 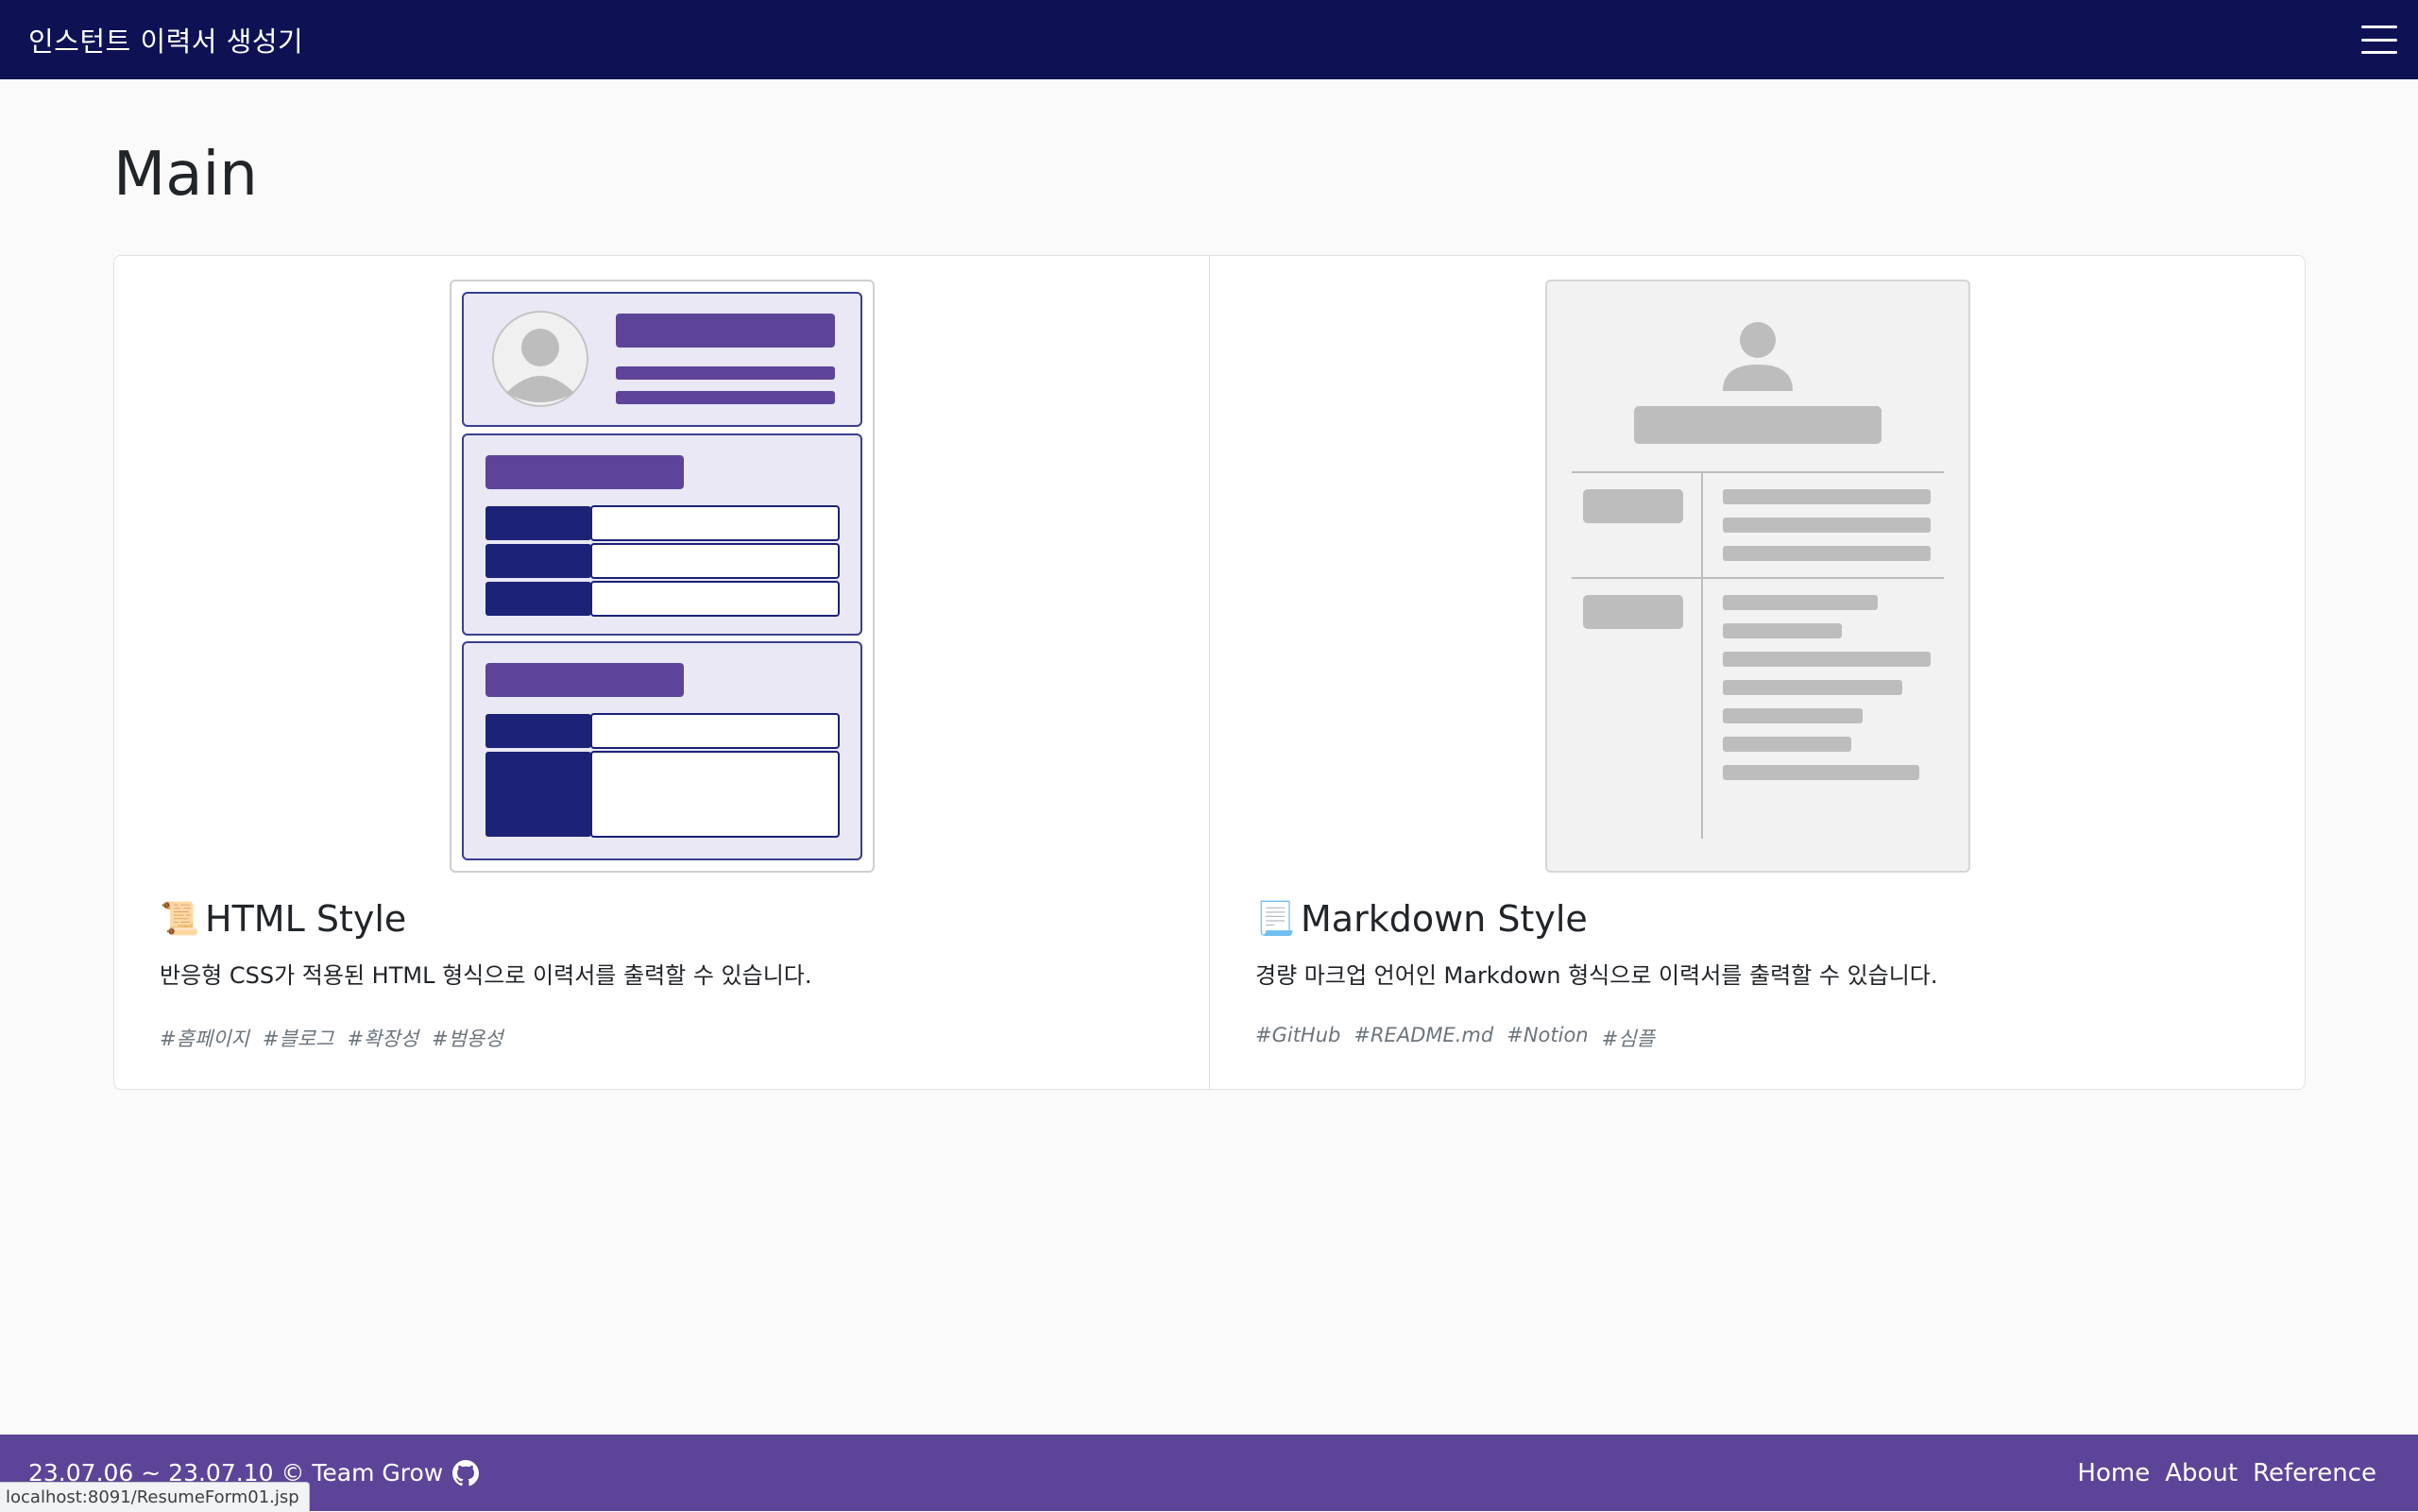 What do you see at coordinates (466, 1473) in the screenshot?
I see `github-icon` at bounding box center [466, 1473].